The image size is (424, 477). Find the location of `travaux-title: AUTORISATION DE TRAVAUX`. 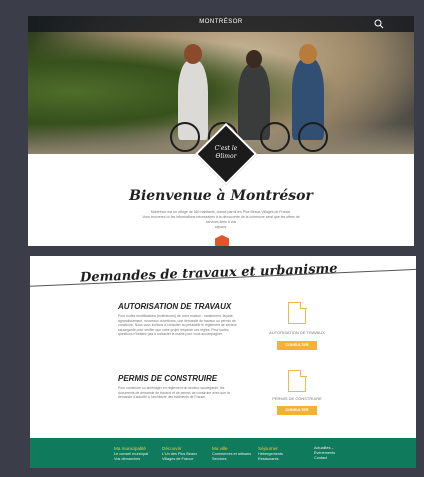

travaux-title: AUTORISATION DE TRAVAUX is located at coordinates (175, 306).